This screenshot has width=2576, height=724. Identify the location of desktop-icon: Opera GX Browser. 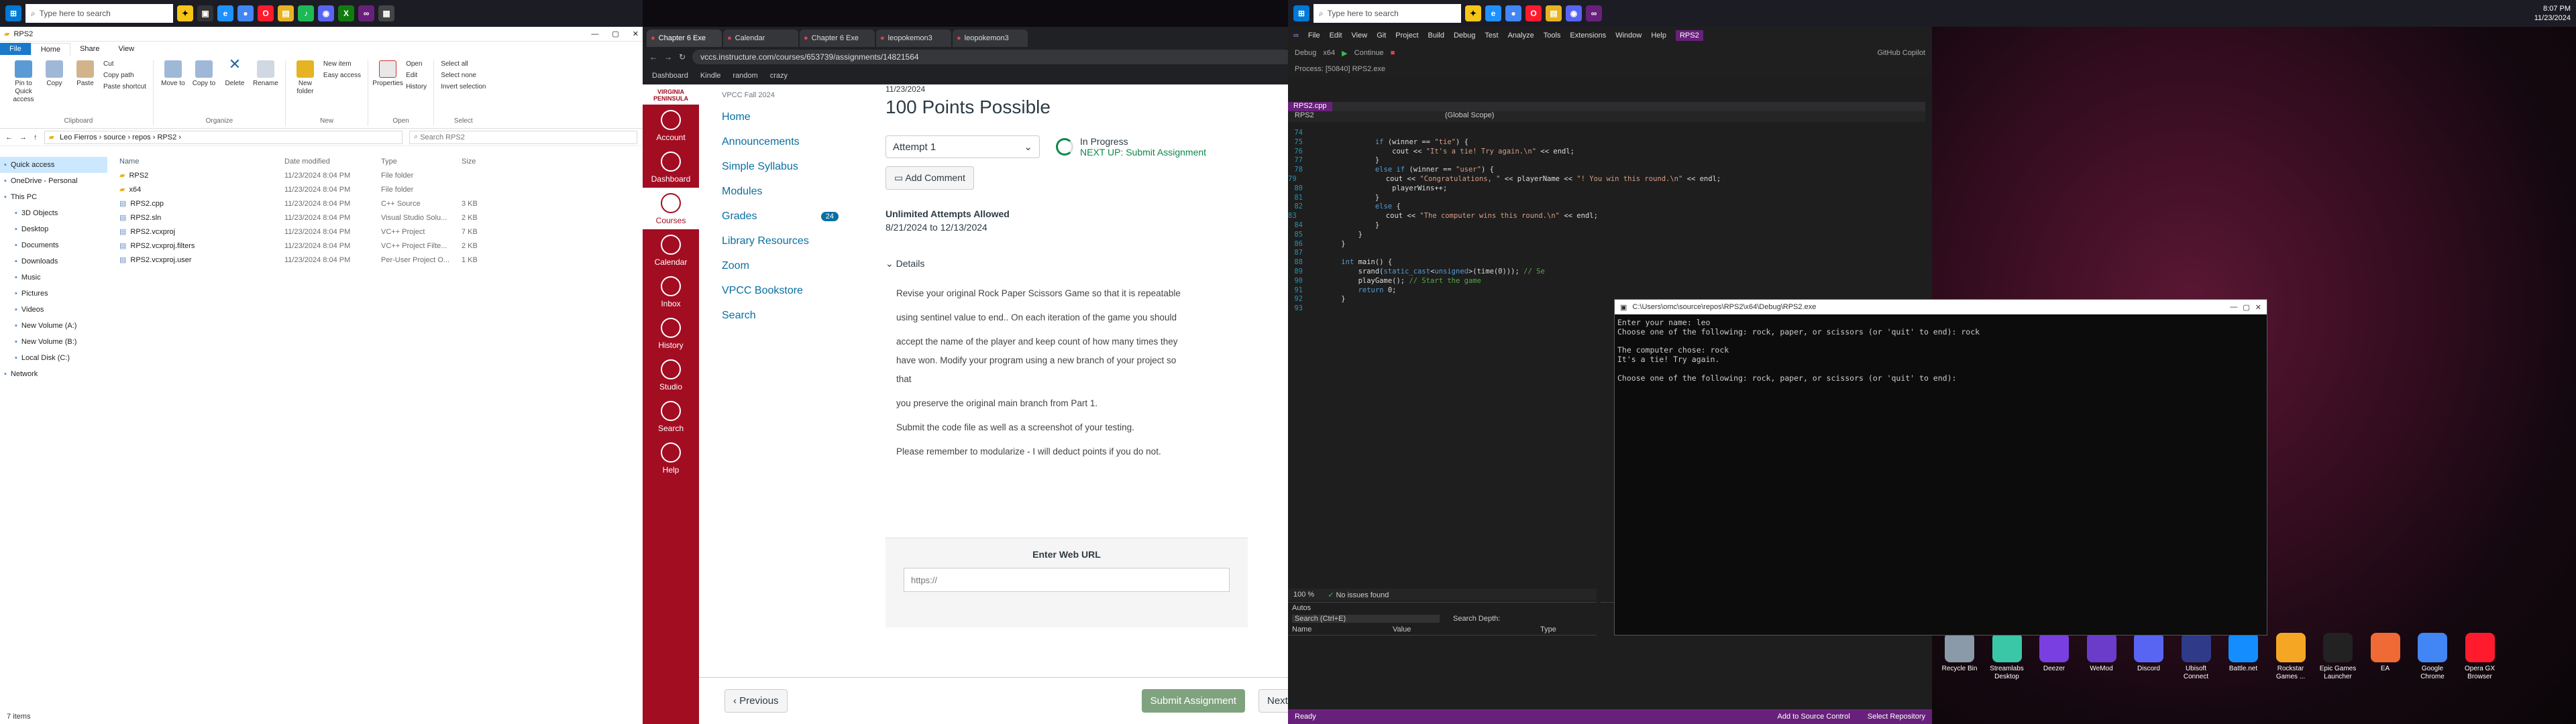
(2480, 657).